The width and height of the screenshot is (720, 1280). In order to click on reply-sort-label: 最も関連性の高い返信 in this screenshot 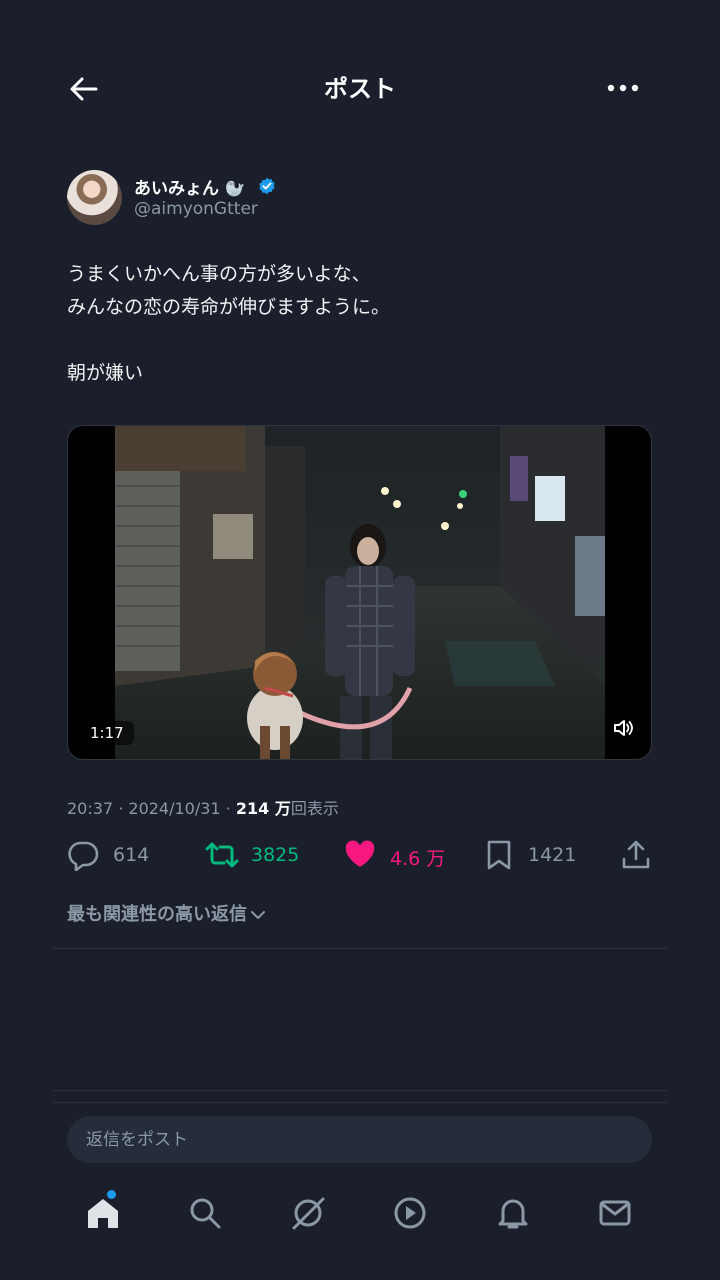, I will do `click(157, 914)`.